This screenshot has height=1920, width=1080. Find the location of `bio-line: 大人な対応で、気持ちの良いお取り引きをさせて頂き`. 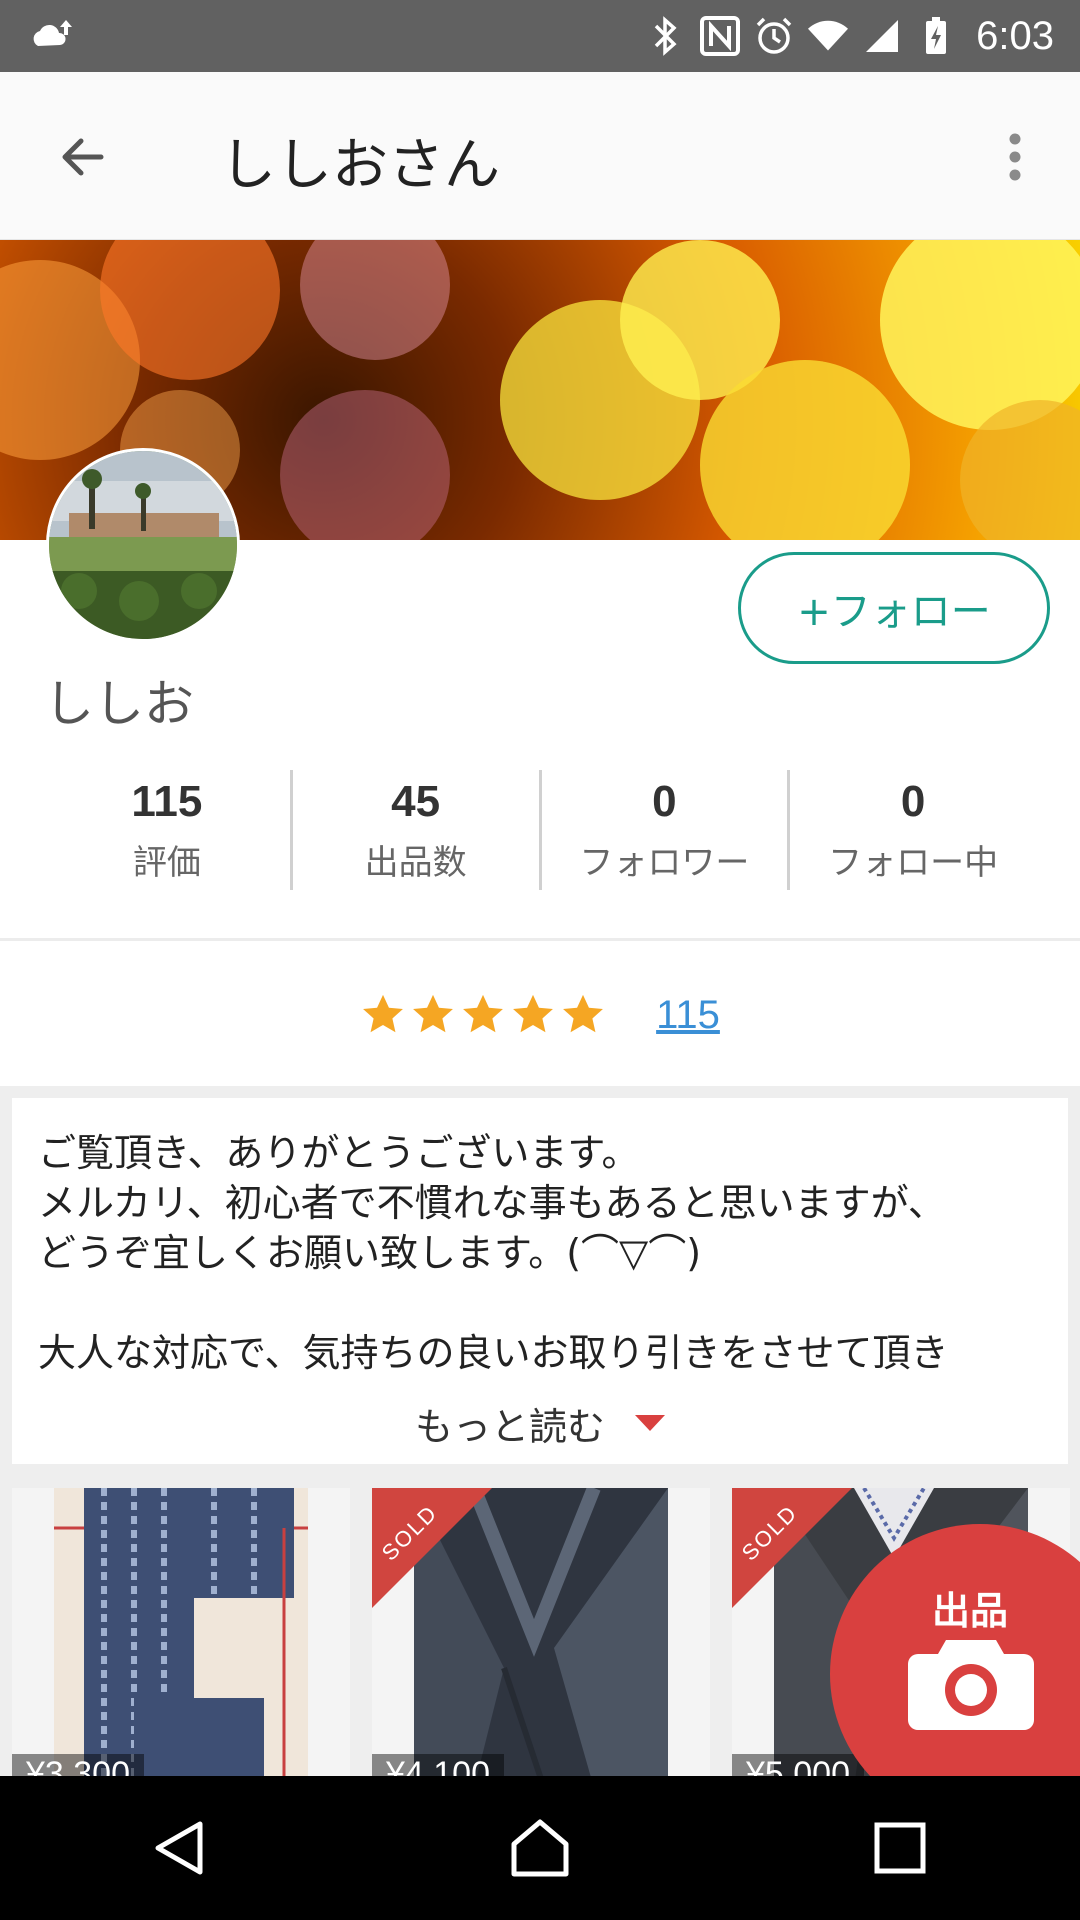

bio-line: 大人な対応で、気持ちの良いお取り引きをさせて頂き is located at coordinates (493, 1353).